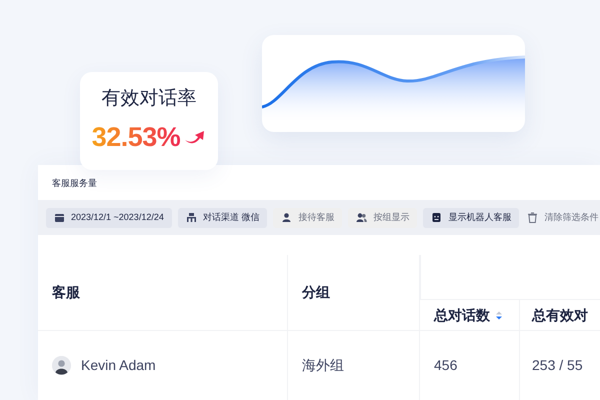  I want to click on filter-button: 显示机器人客服, so click(471, 218).